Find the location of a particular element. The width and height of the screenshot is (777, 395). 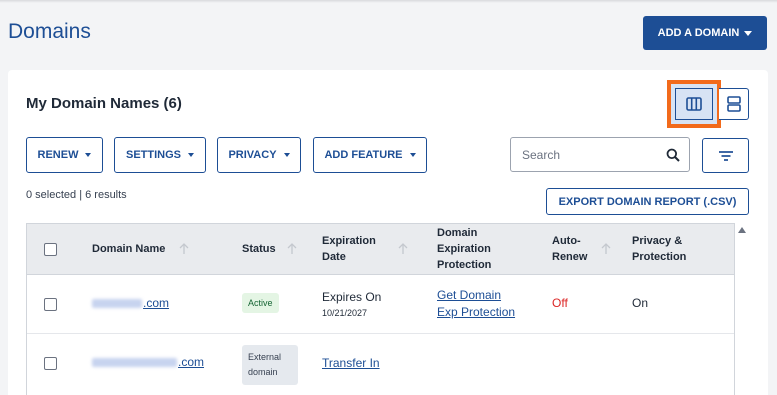

add-feature-label: ADD FEATURE is located at coordinates (363, 155).